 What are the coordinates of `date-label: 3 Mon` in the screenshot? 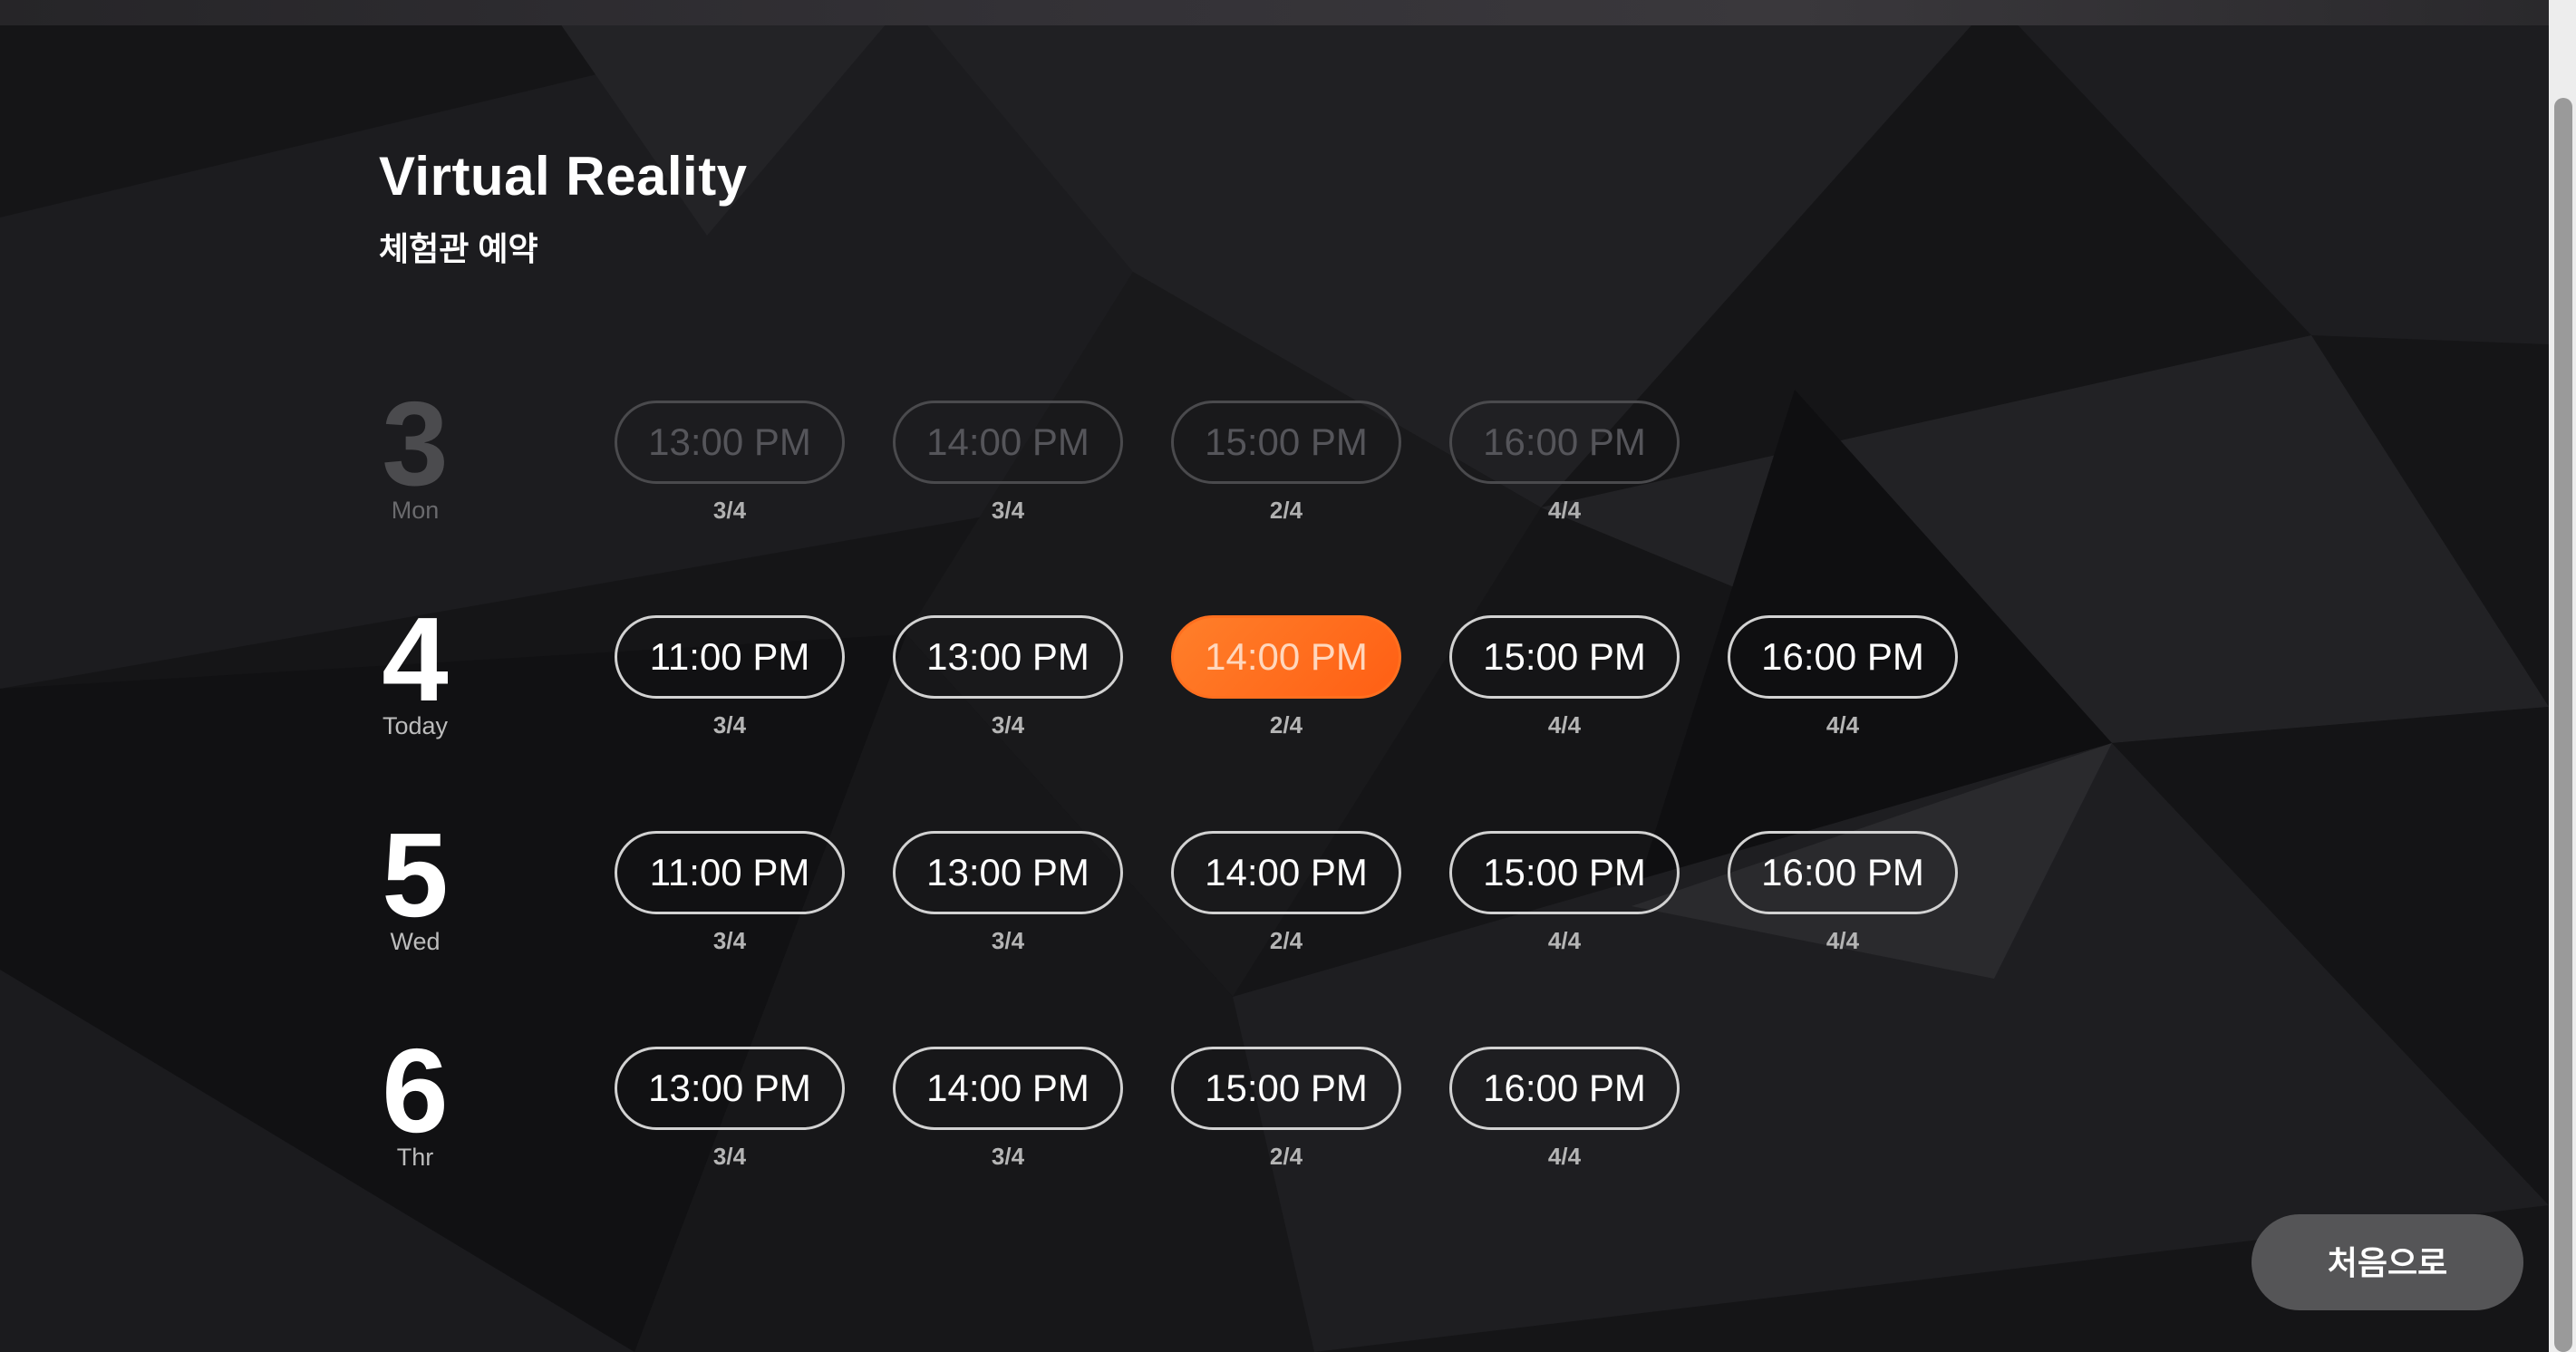 It's located at (415, 451).